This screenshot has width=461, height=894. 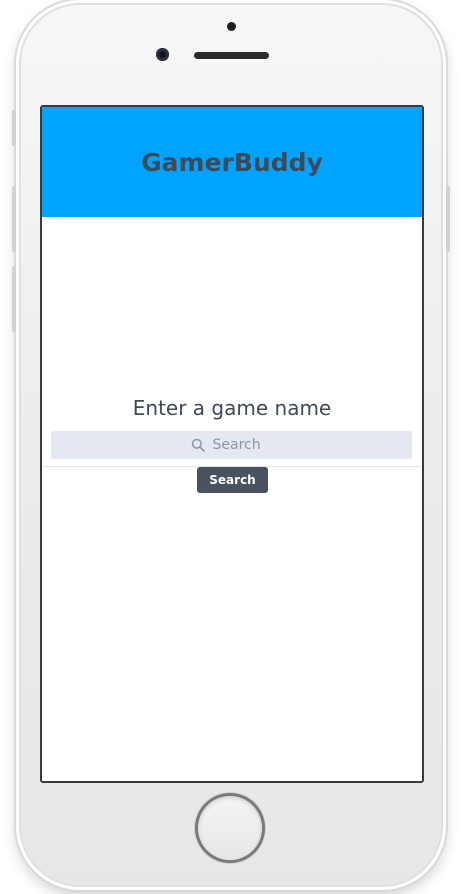 I want to click on app-title: GamerBuddy, so click(x=232, y=162).